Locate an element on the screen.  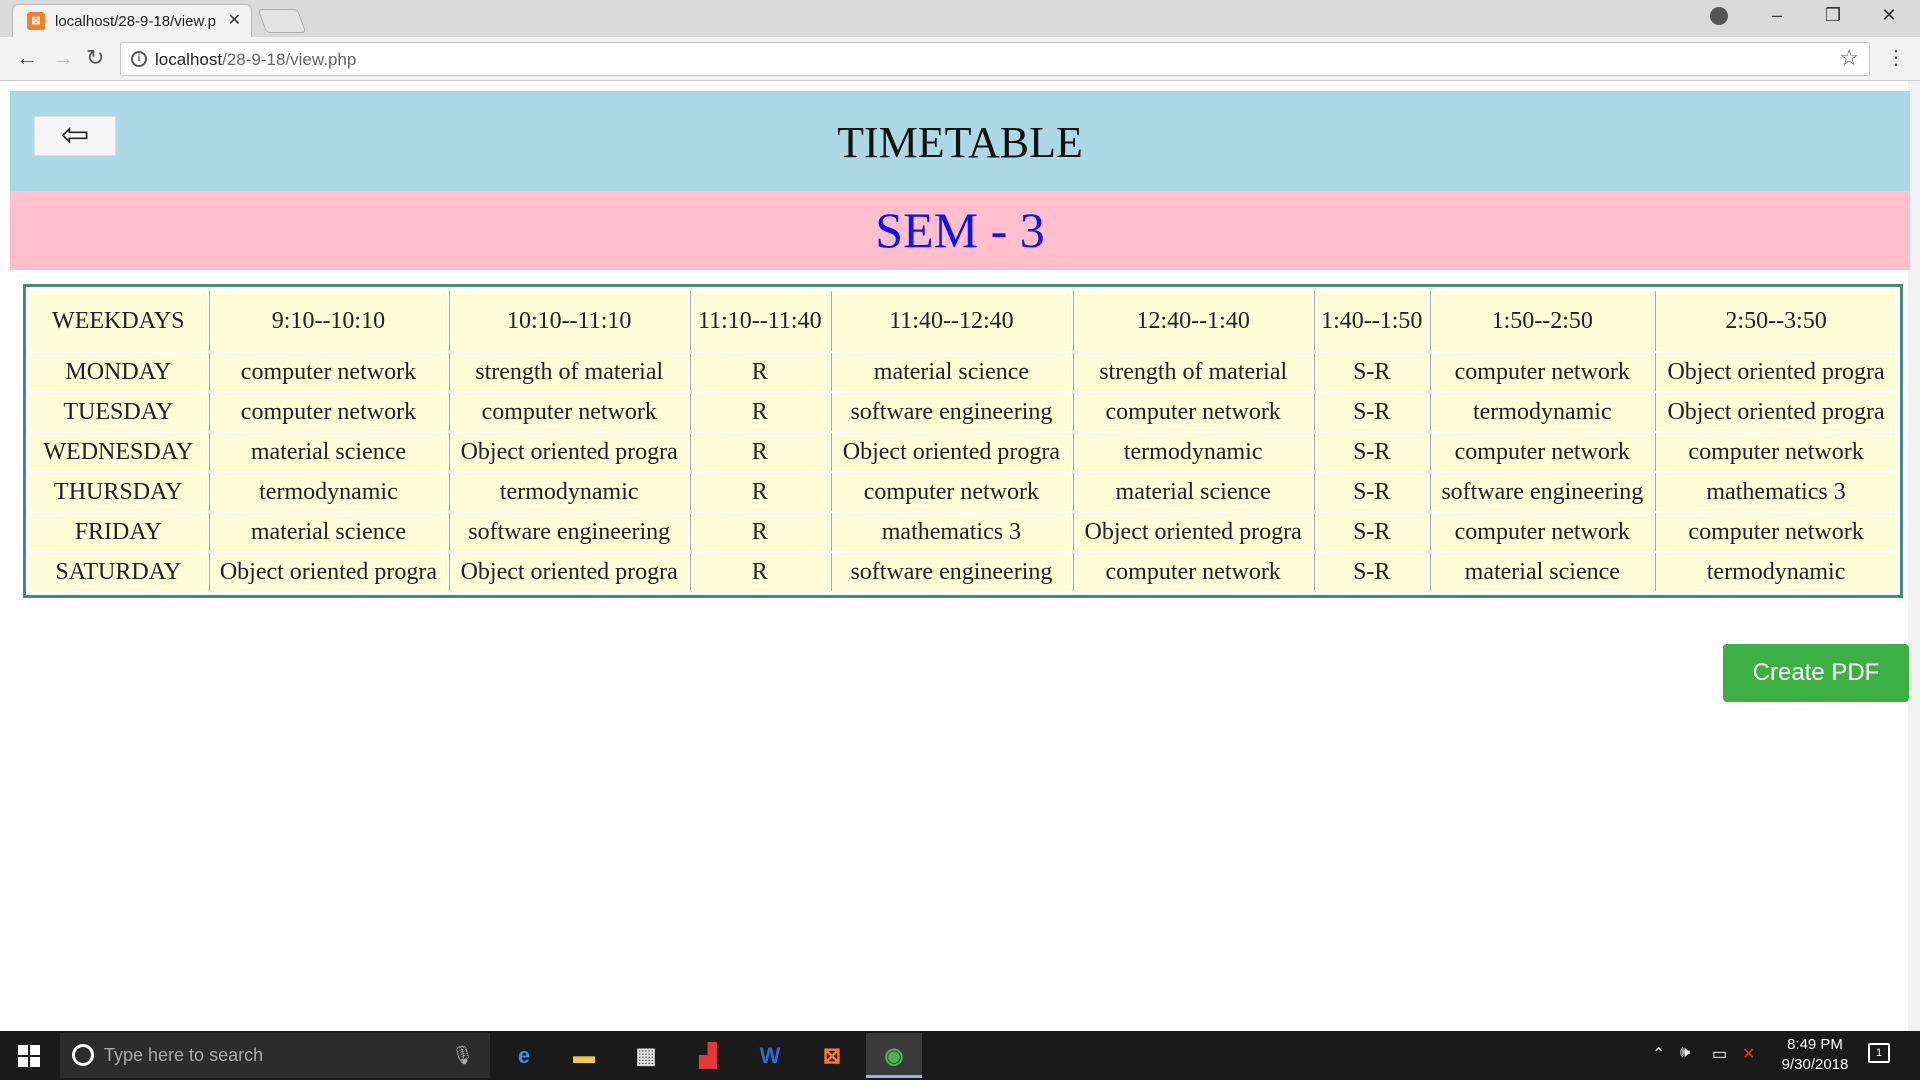
taskbar-clock: 8:49 PM 9/30/2018 is located at coordinates (1815, 1055).